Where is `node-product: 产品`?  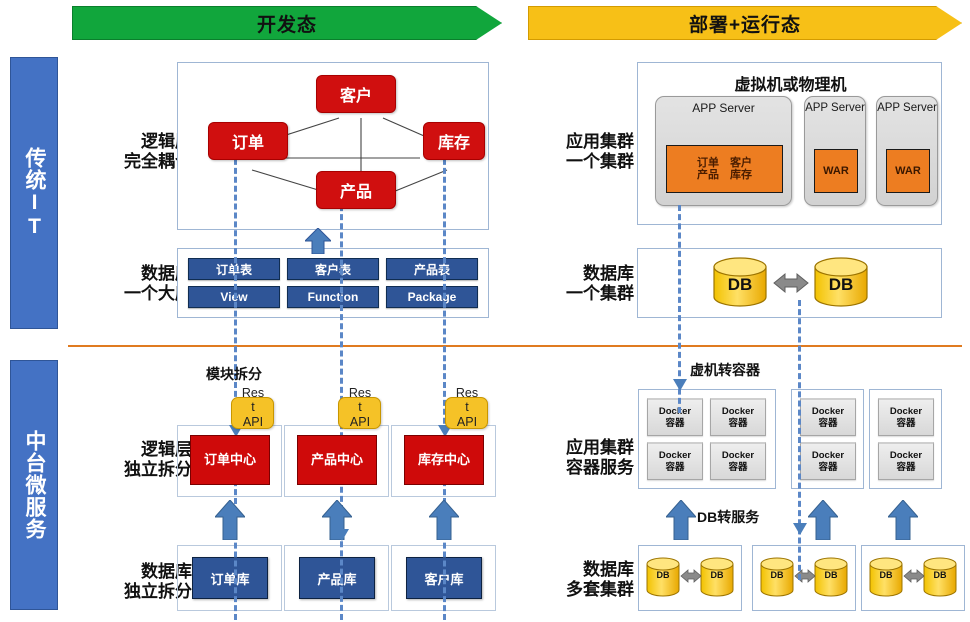
node-product: 产品 is located at coordinates (356, 190).